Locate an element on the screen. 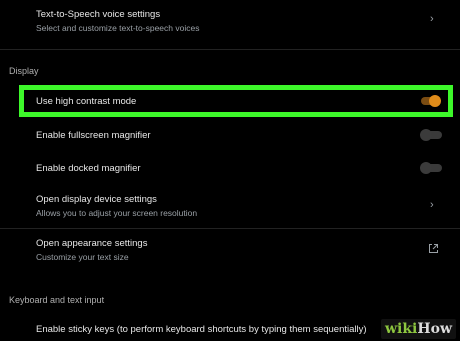  fullscreen-magnifier-row: Enable fullscreen magnifier is located at coordinates (230, 137).